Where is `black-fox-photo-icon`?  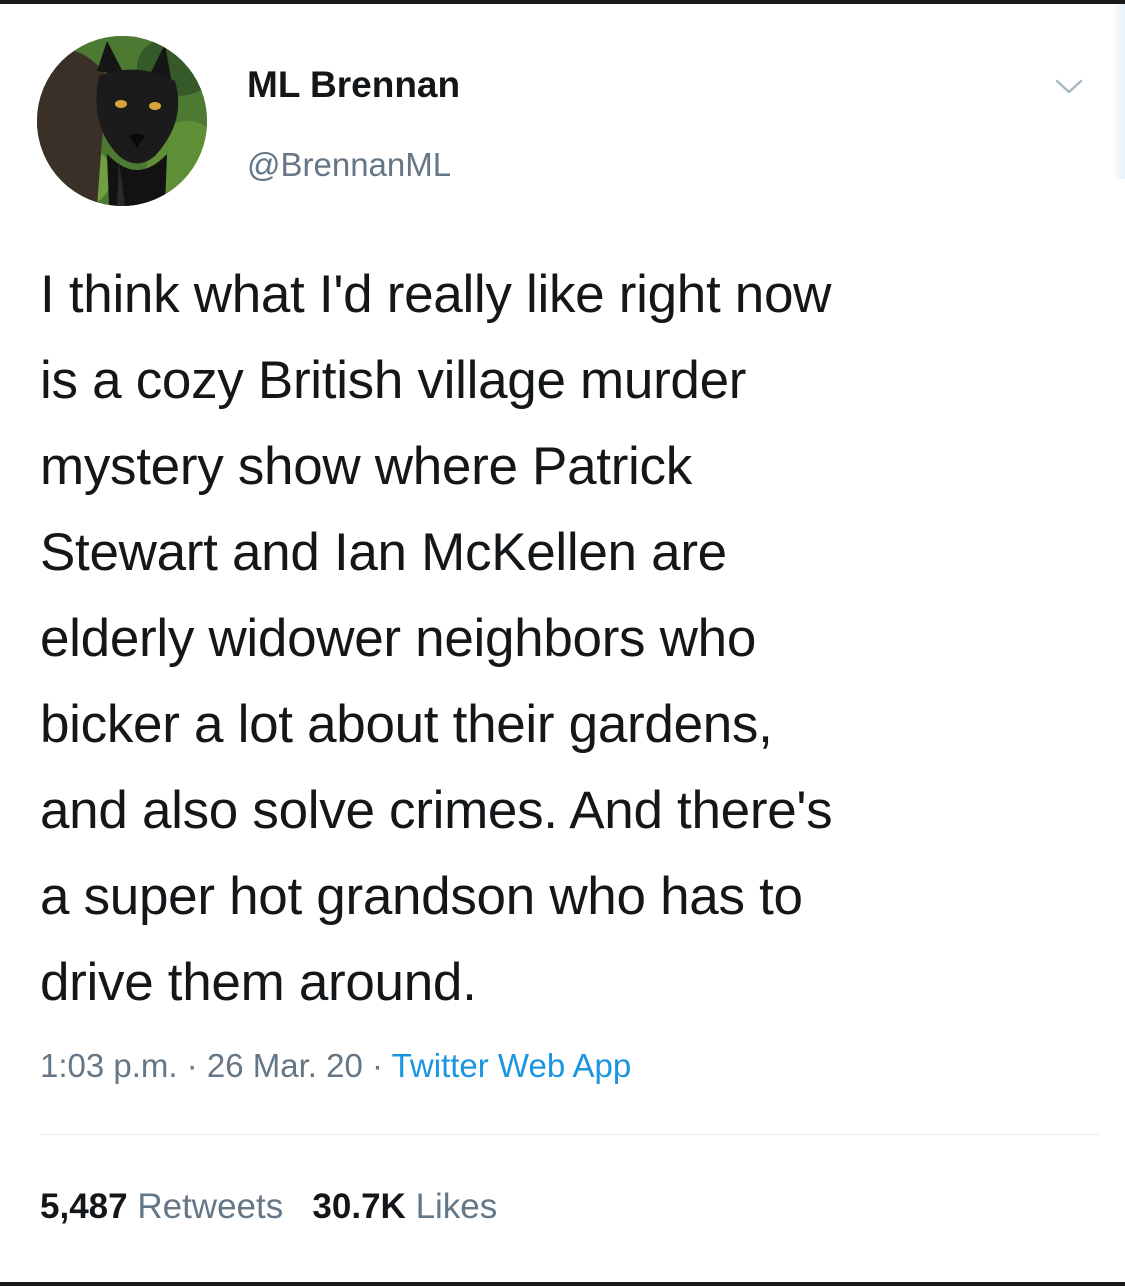 black-fox-photo-icon is located at coordinates (122, 121).